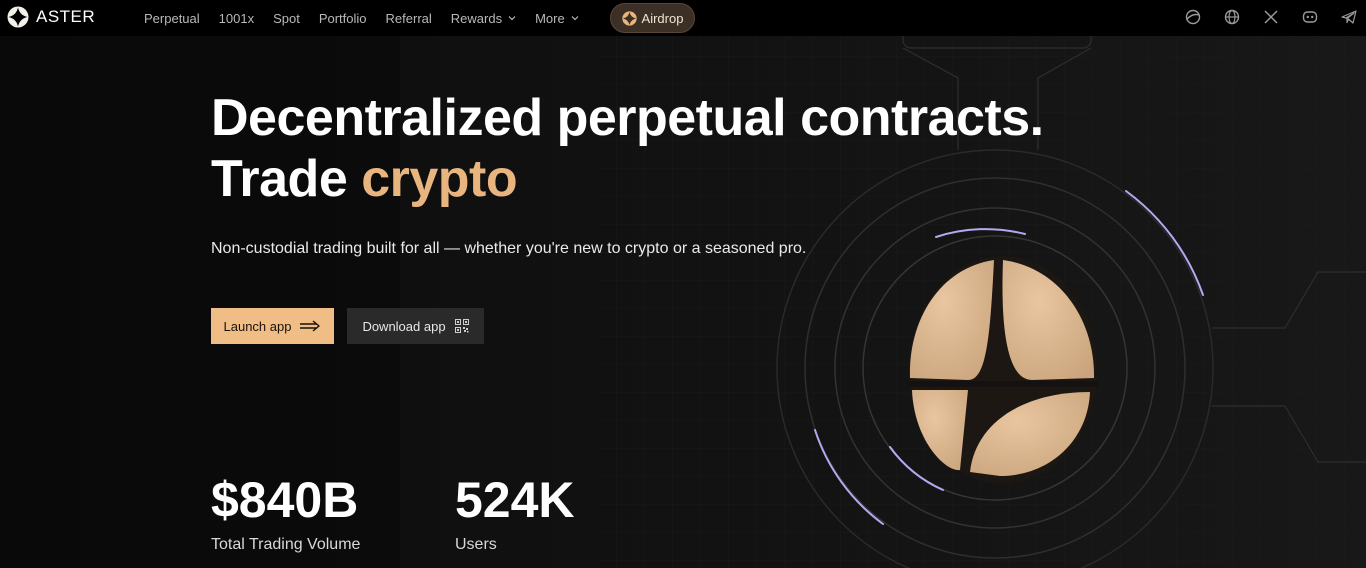  I want to click on nav-perpetual: Perpetual, so click(172, 18).